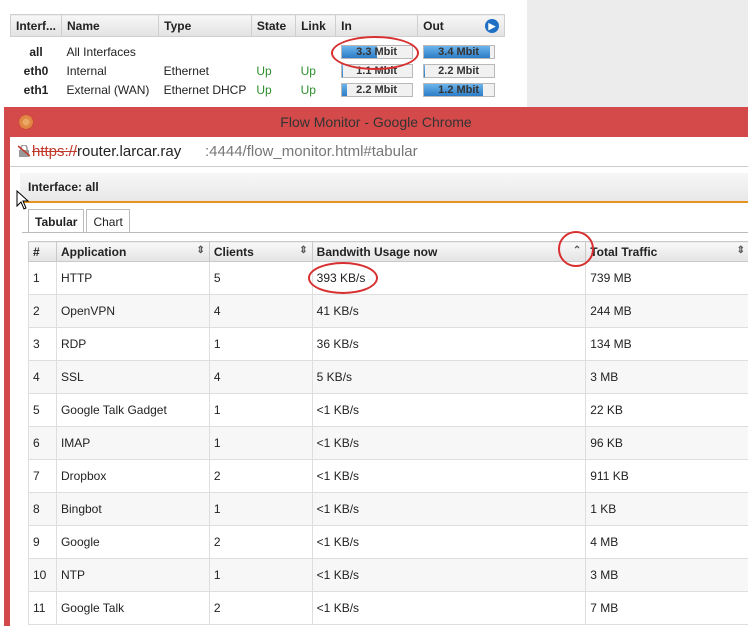 This screenshot has width=748, height=626. I want to click on interface-name: Internal, so click(86, 71).